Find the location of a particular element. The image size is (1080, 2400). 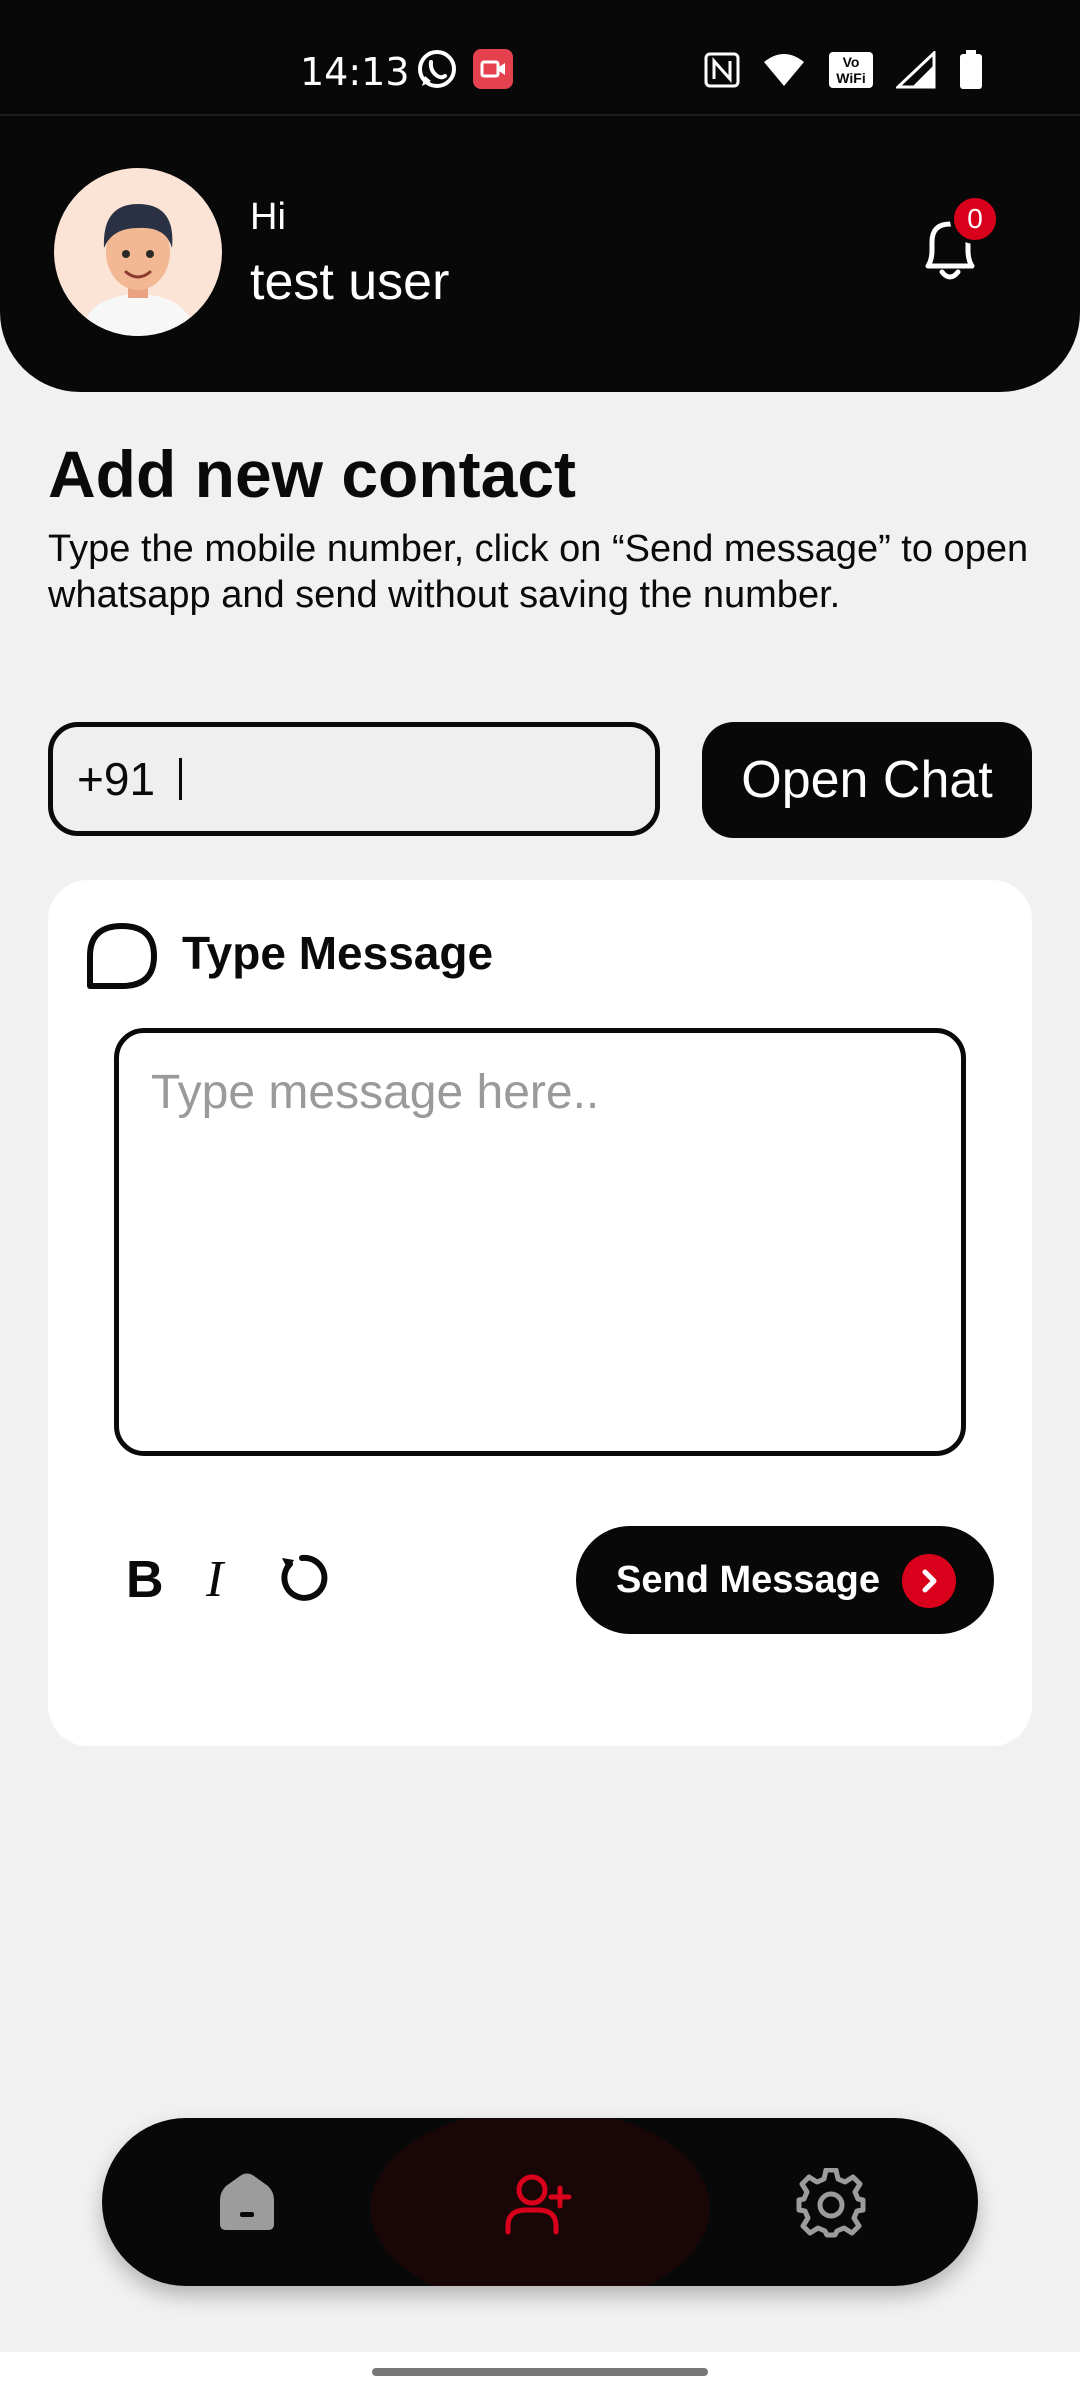

status-icons-right: Vo WiFi is located at coordinates (844, 70).